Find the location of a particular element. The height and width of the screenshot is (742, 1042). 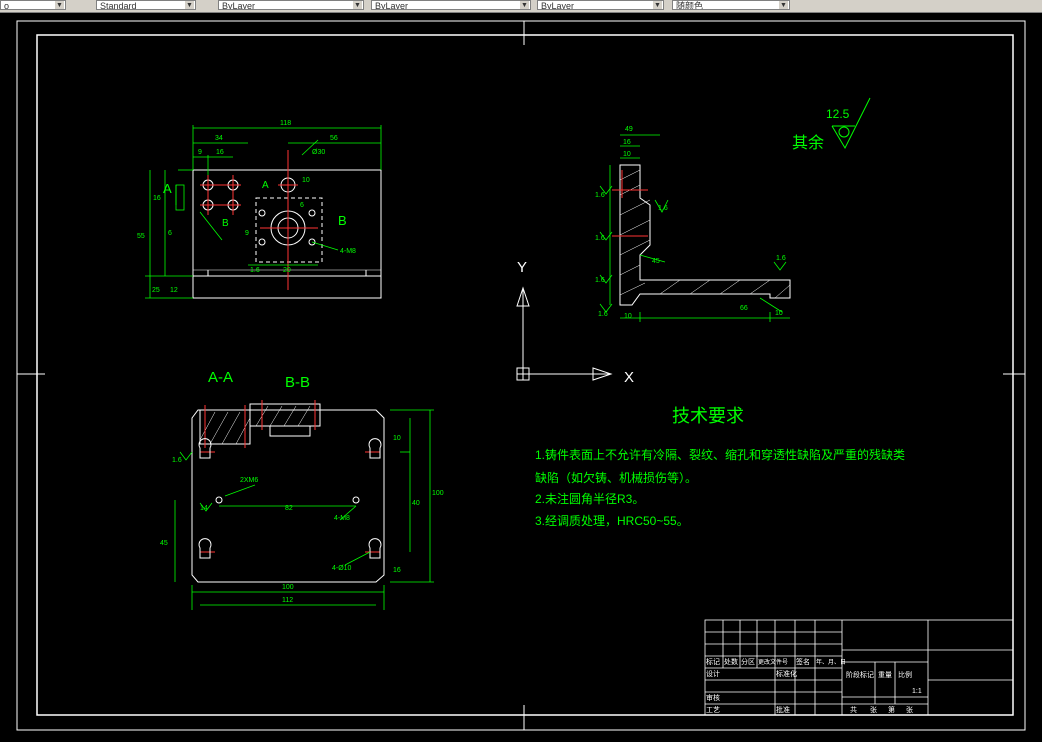

section-b-small: B is located at coordinates (225, 223).